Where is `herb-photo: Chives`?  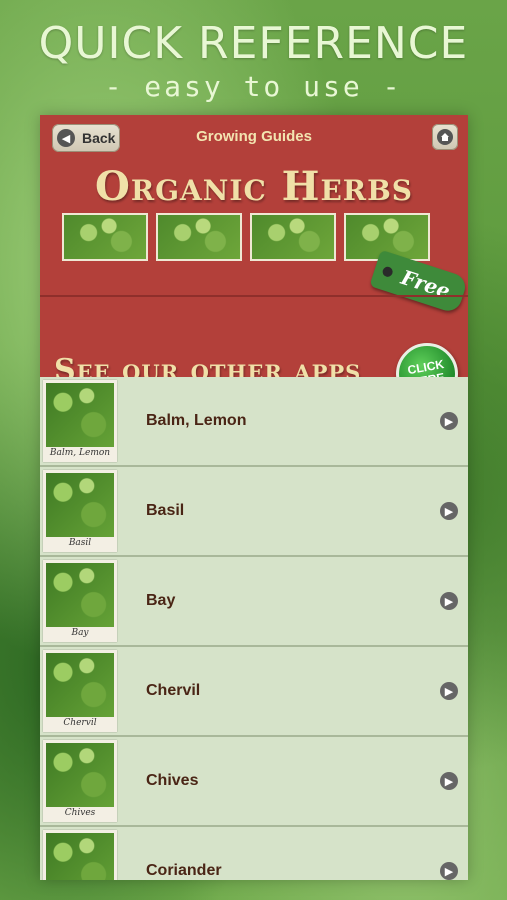 herb-photo: Chives is located at coordinates (80, 781).